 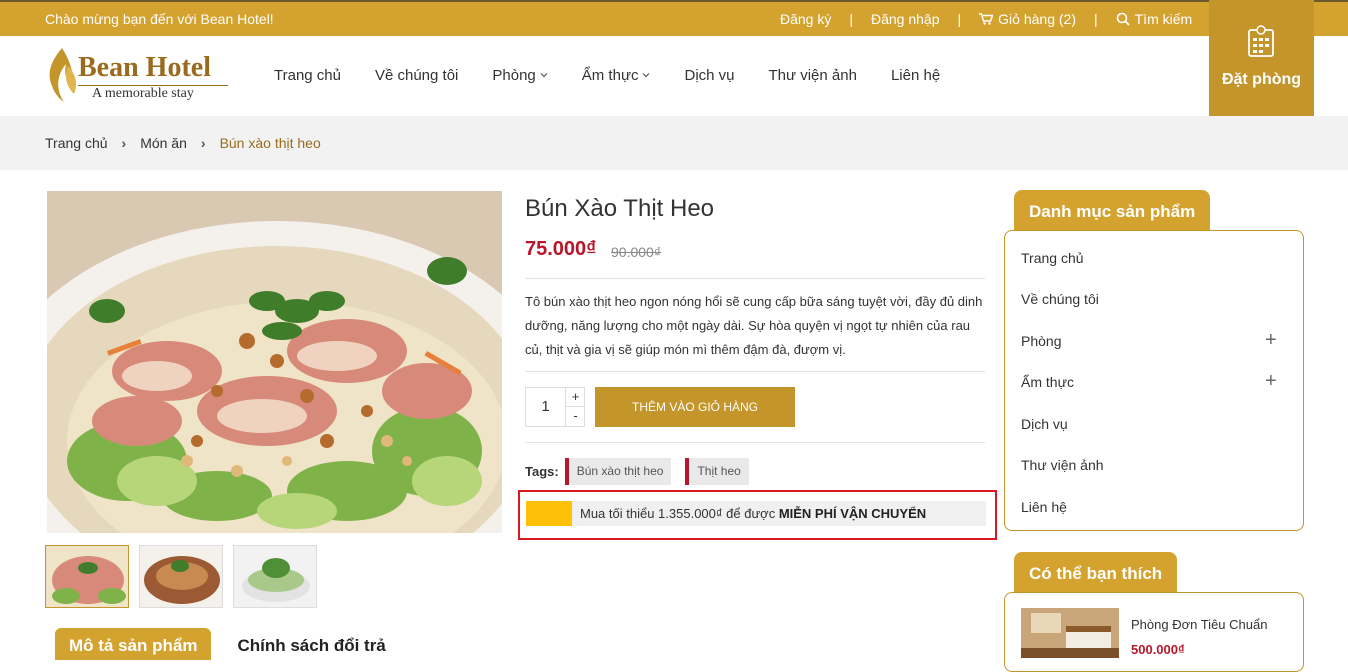 I want to click on register-link: Đăng ký, so click(x=805, y=19).